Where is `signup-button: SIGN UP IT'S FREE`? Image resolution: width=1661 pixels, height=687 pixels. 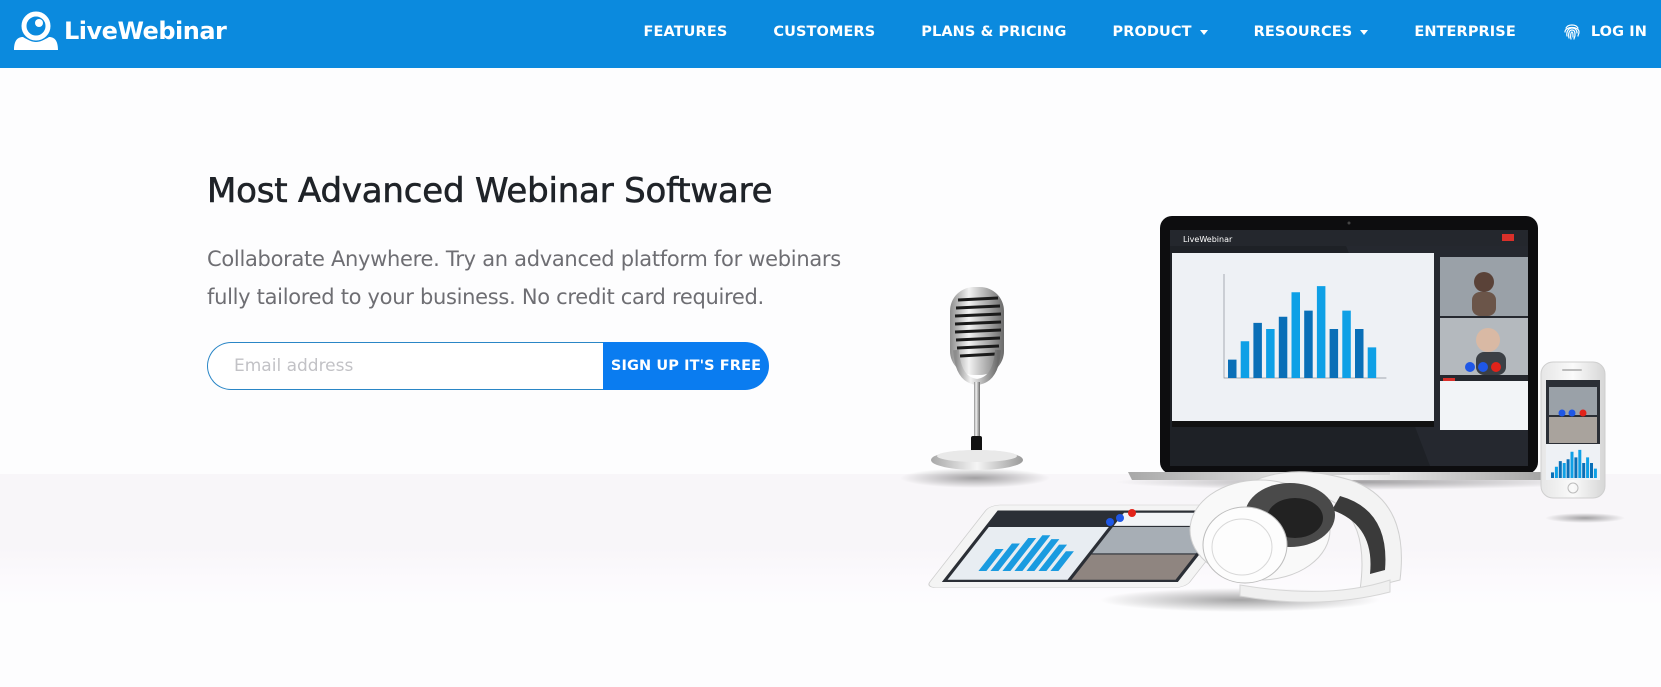 signup-button: SIGN UP IT'S FREE is located at coordinates (686, 366).